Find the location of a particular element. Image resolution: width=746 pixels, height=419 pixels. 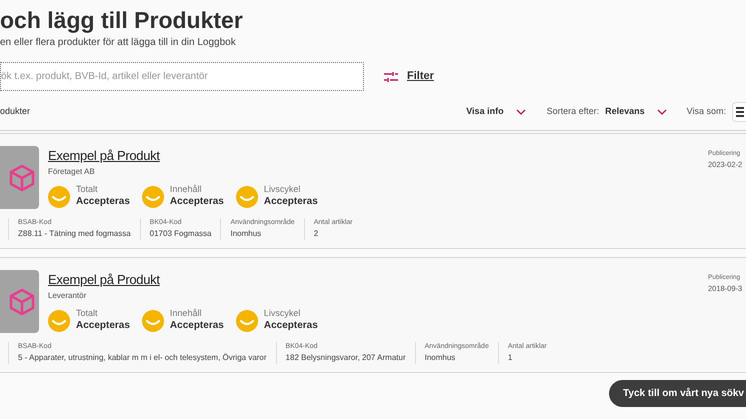

field-value: 2 is located at coordinates (317, 234).